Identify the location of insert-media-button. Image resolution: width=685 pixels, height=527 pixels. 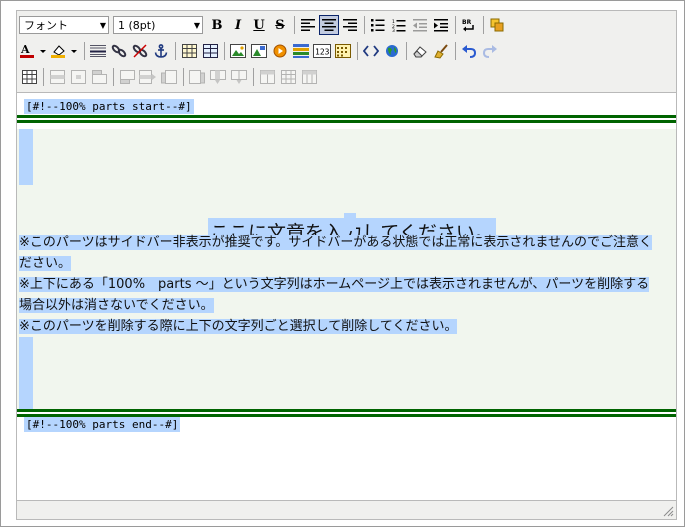
(259, 51).